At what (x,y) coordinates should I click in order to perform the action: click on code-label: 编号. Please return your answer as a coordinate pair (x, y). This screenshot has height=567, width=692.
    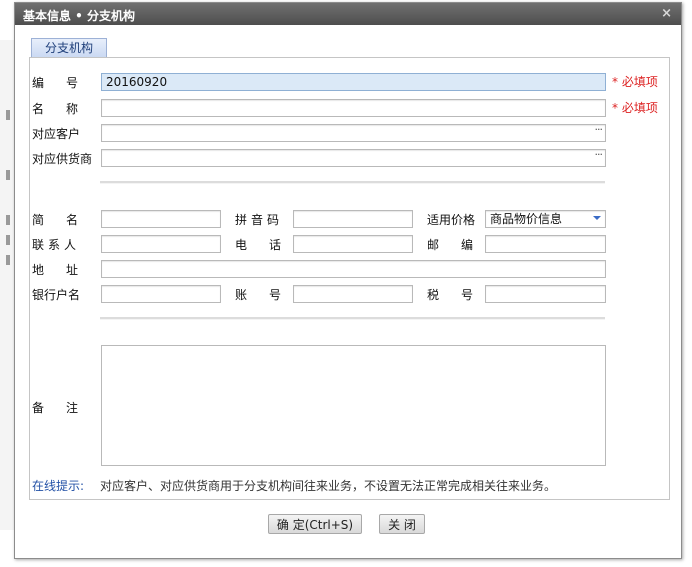
    Looking at the image, I should click on (56, 83).